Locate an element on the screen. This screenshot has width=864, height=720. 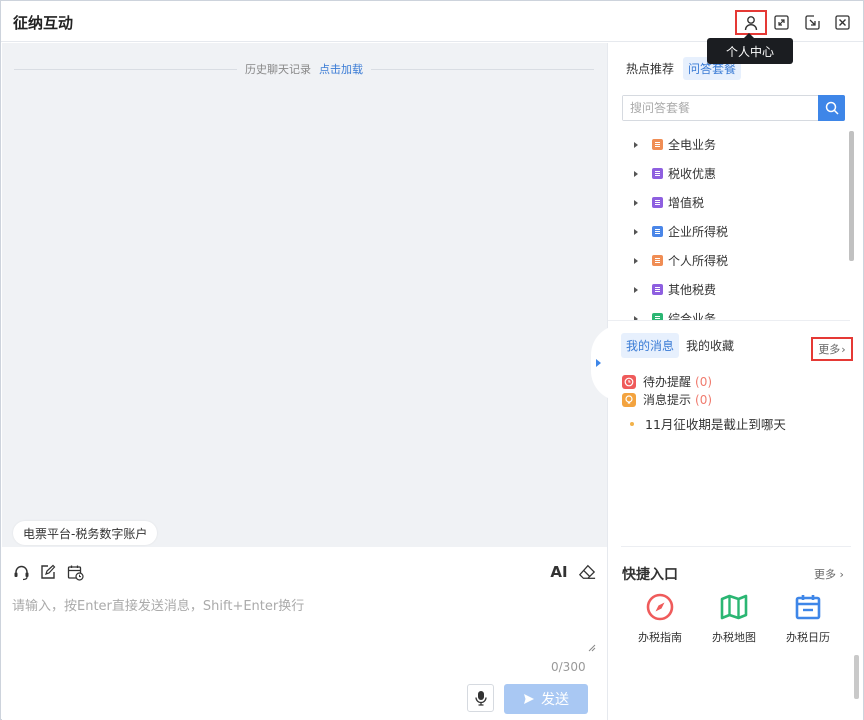
edit-icon is located at coordinates (48, 572).